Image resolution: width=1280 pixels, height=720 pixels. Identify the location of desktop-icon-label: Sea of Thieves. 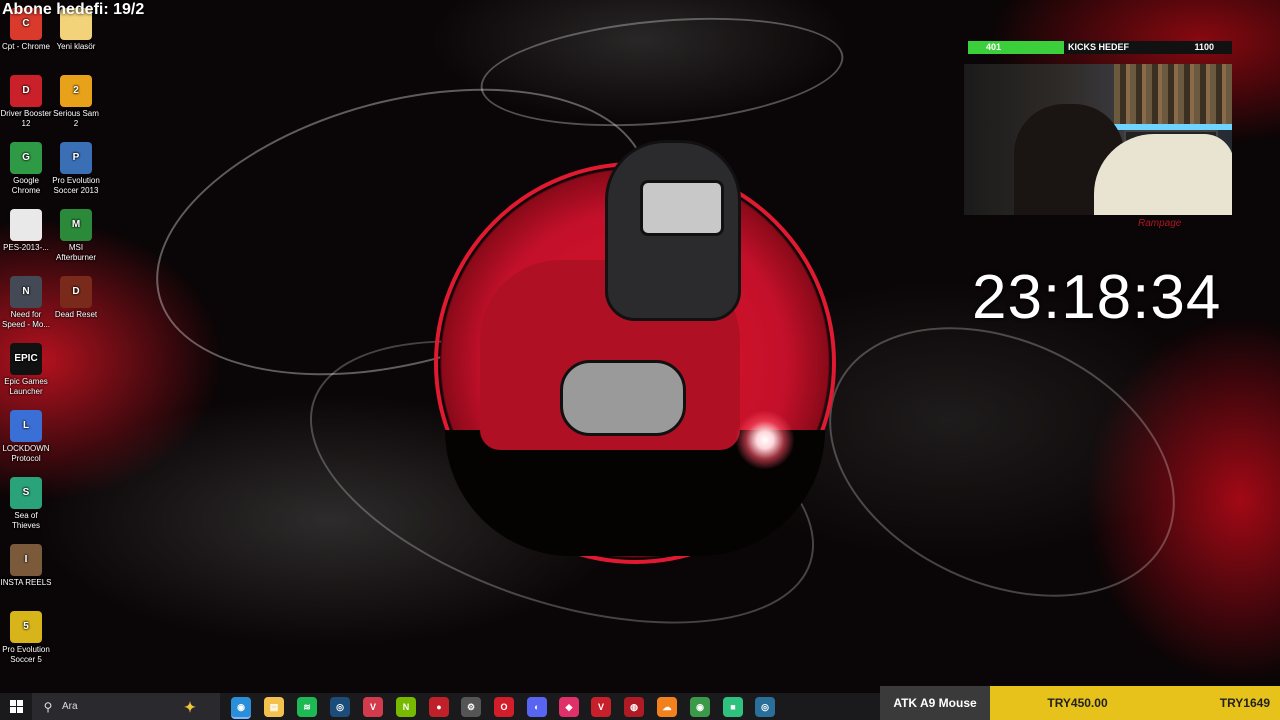
(25, 520).